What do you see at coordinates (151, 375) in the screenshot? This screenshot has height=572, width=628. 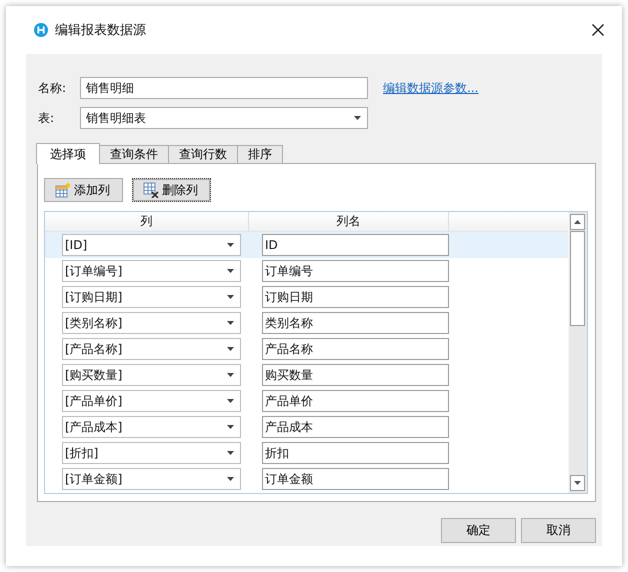 I see `column-dropdown: [购买数量]` at bounding box center [151, 375].